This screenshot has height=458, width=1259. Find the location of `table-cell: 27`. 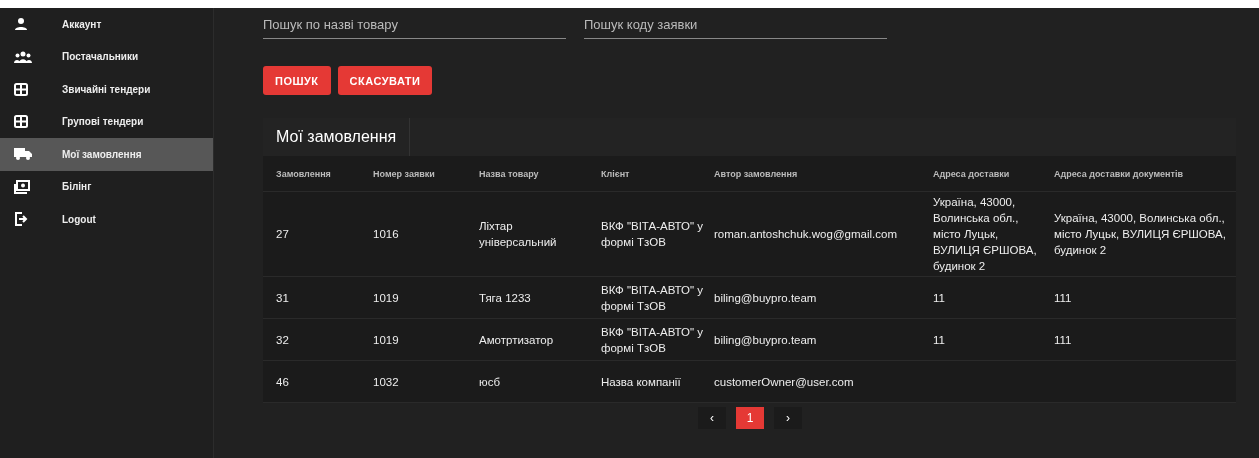

table-cell: 27 is located at coordinates (282, 234).